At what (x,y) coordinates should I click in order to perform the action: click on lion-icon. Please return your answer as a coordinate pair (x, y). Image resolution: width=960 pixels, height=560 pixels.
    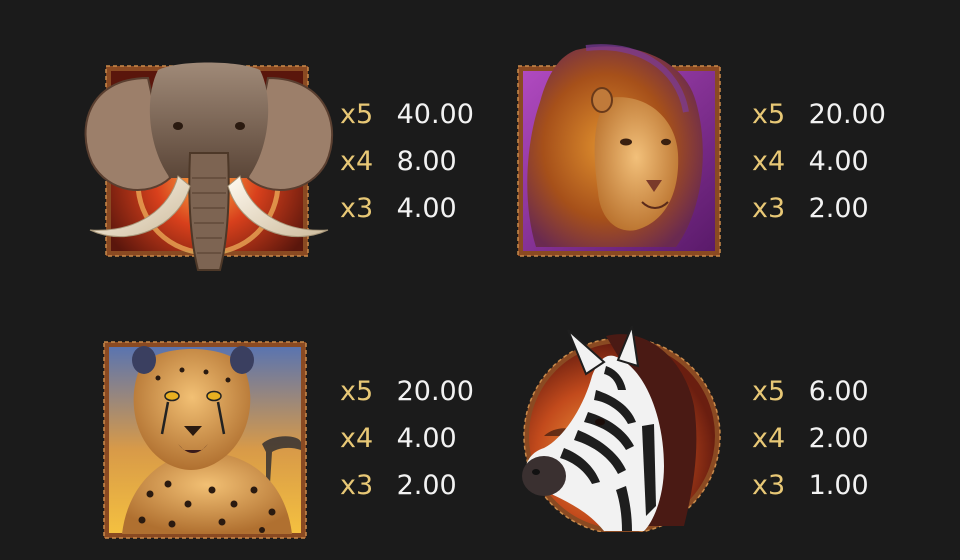
    Looking at the image, I should click on (619, 151).